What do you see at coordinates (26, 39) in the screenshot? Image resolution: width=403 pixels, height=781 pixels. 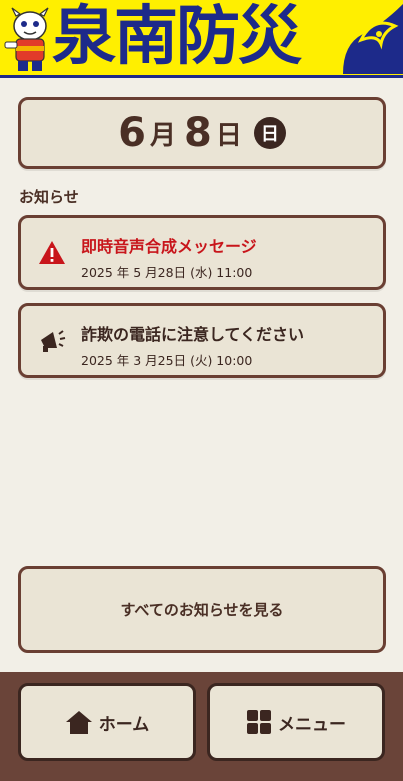 I see `mascot-icon` at bounding box center [26, 39].